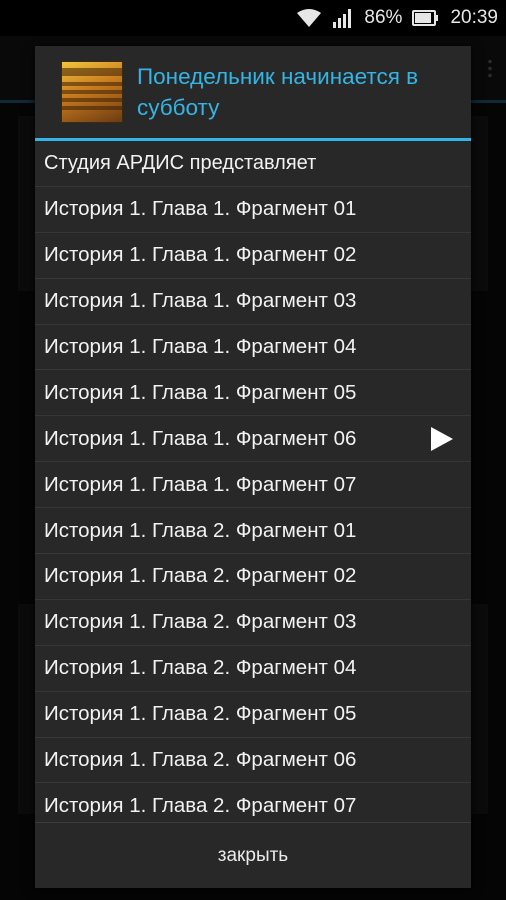 This screenshot has height=900, width=506. Describe the element at coordinates (200, 209) in the screenshot. I see `list-item-label: История 1. Глава 1. Фрагмент 01` at that location.